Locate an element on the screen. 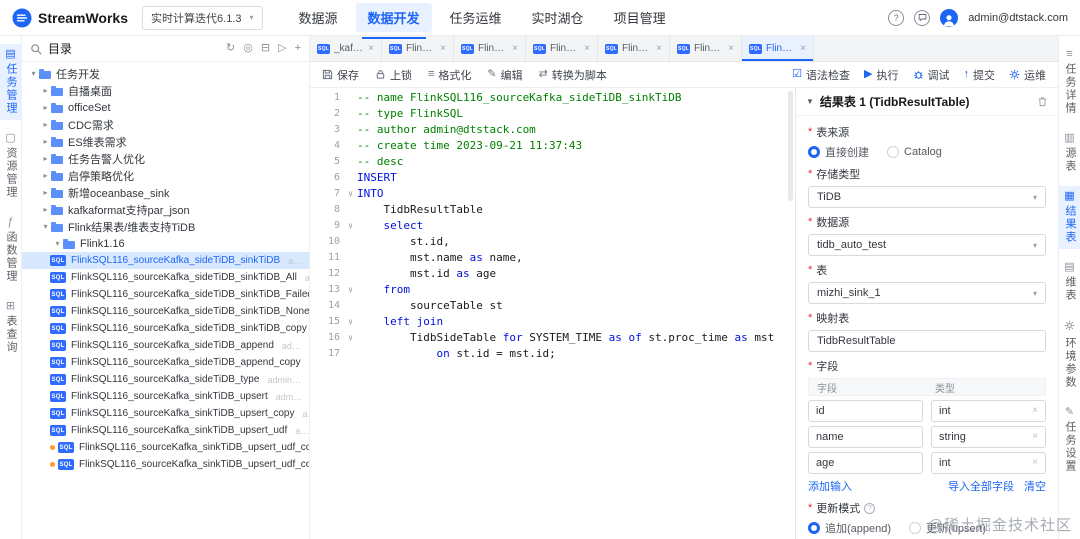 The height and width of the screenshot is (539, 1080). tree-folder-row: ▸ 任务告警人优化 is located at coordinates (165, 158).